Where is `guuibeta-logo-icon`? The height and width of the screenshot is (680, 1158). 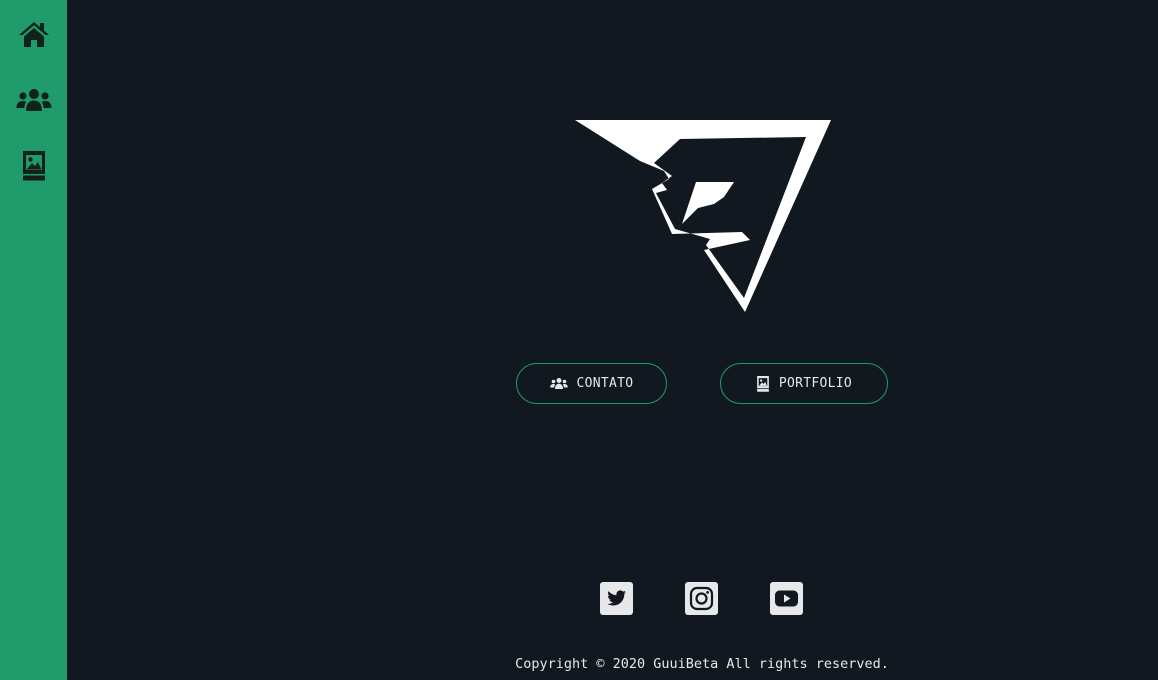
guuibeta-logo-icon is located at coordinates (703, 216).